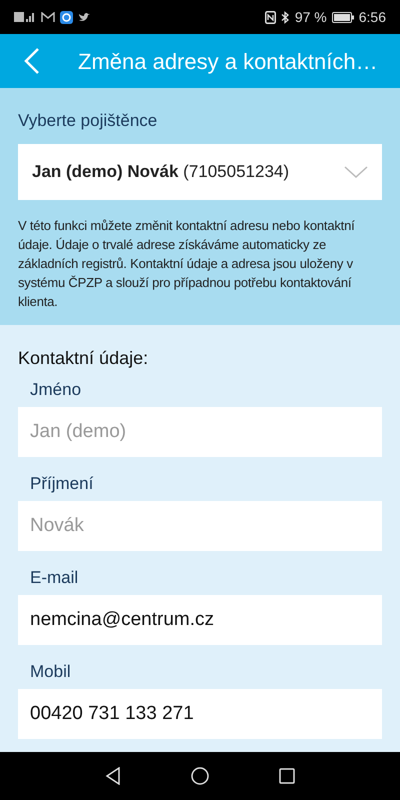 Image resolution: width=400 pixels, height=800 pixels. What do you see at coordinates (66, 17) in the screenshot?
I see `app-icon` at bounding box center [66, 17].